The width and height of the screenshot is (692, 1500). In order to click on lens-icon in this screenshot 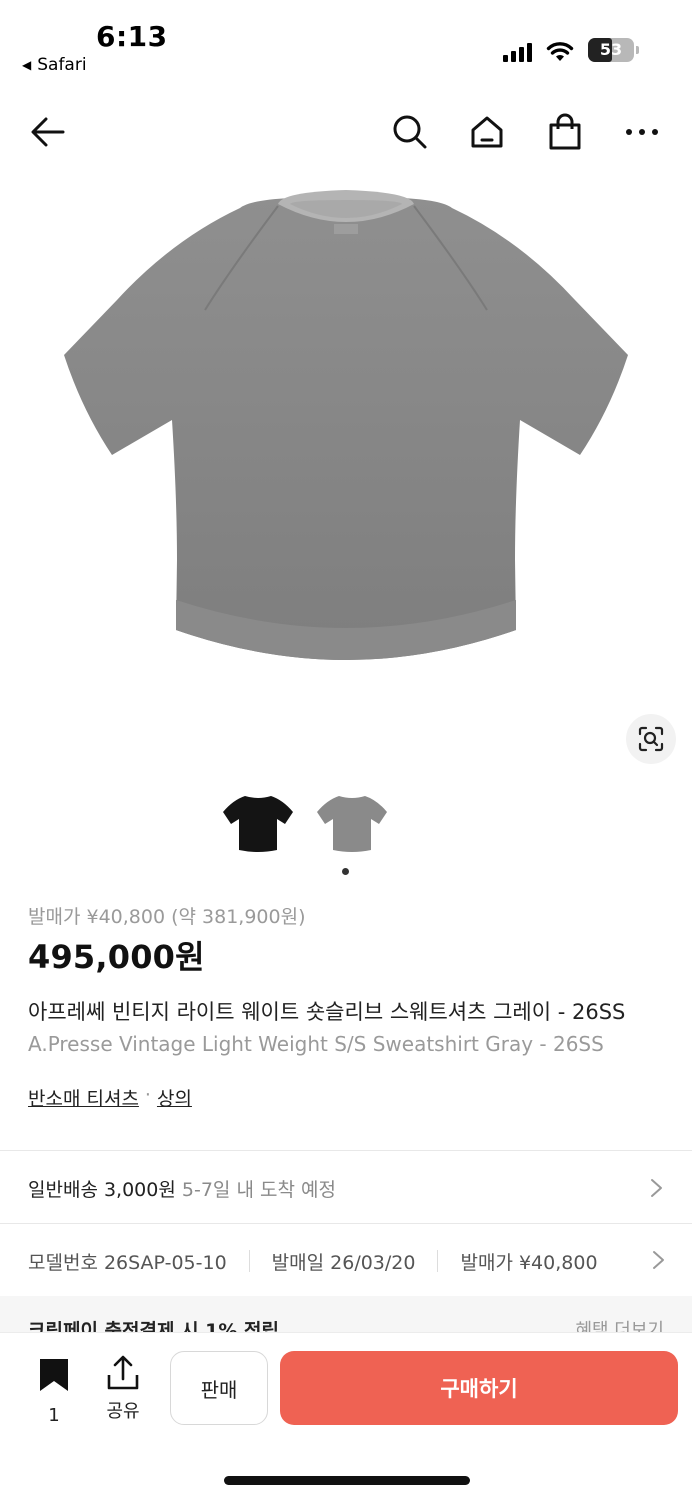, I will do `click(651, 739)`.